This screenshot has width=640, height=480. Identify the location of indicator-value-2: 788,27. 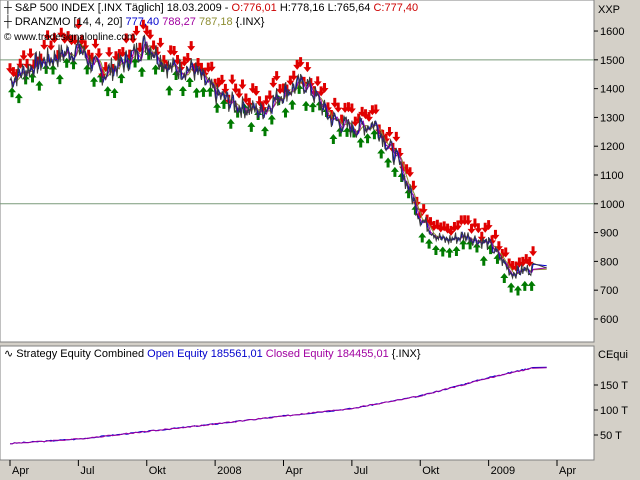
(179, 22).